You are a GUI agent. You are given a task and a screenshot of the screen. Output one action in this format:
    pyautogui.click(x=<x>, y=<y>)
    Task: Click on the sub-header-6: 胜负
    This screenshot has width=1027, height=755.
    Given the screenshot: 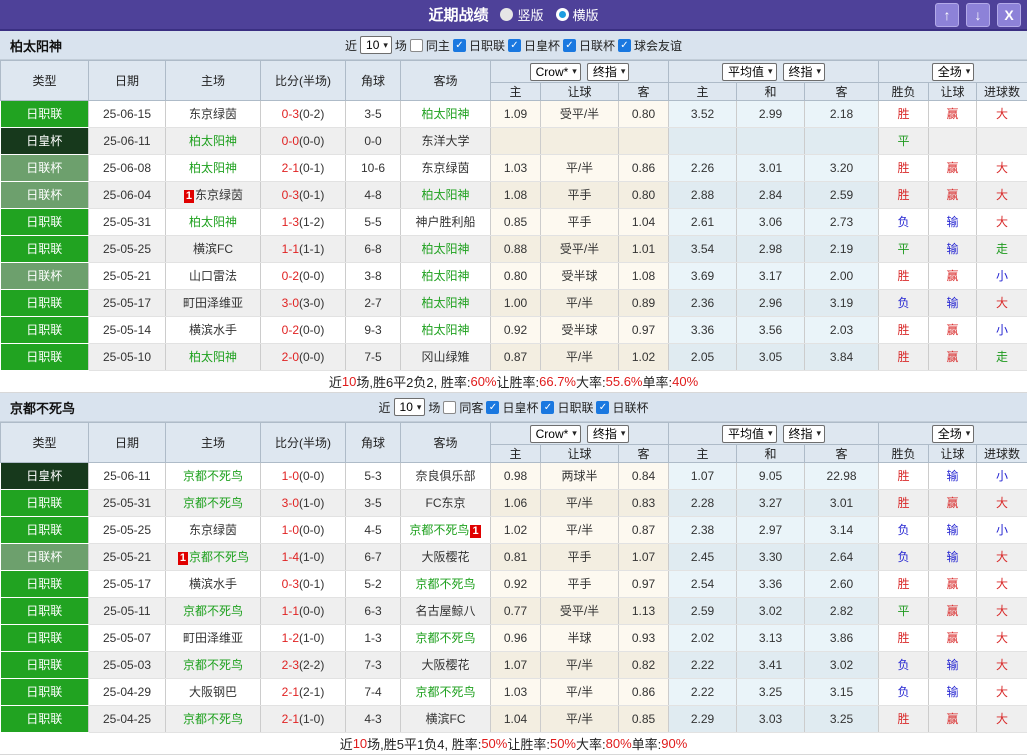 What is the action you would take?
    pyautogui.click(x=904, y=454)
    